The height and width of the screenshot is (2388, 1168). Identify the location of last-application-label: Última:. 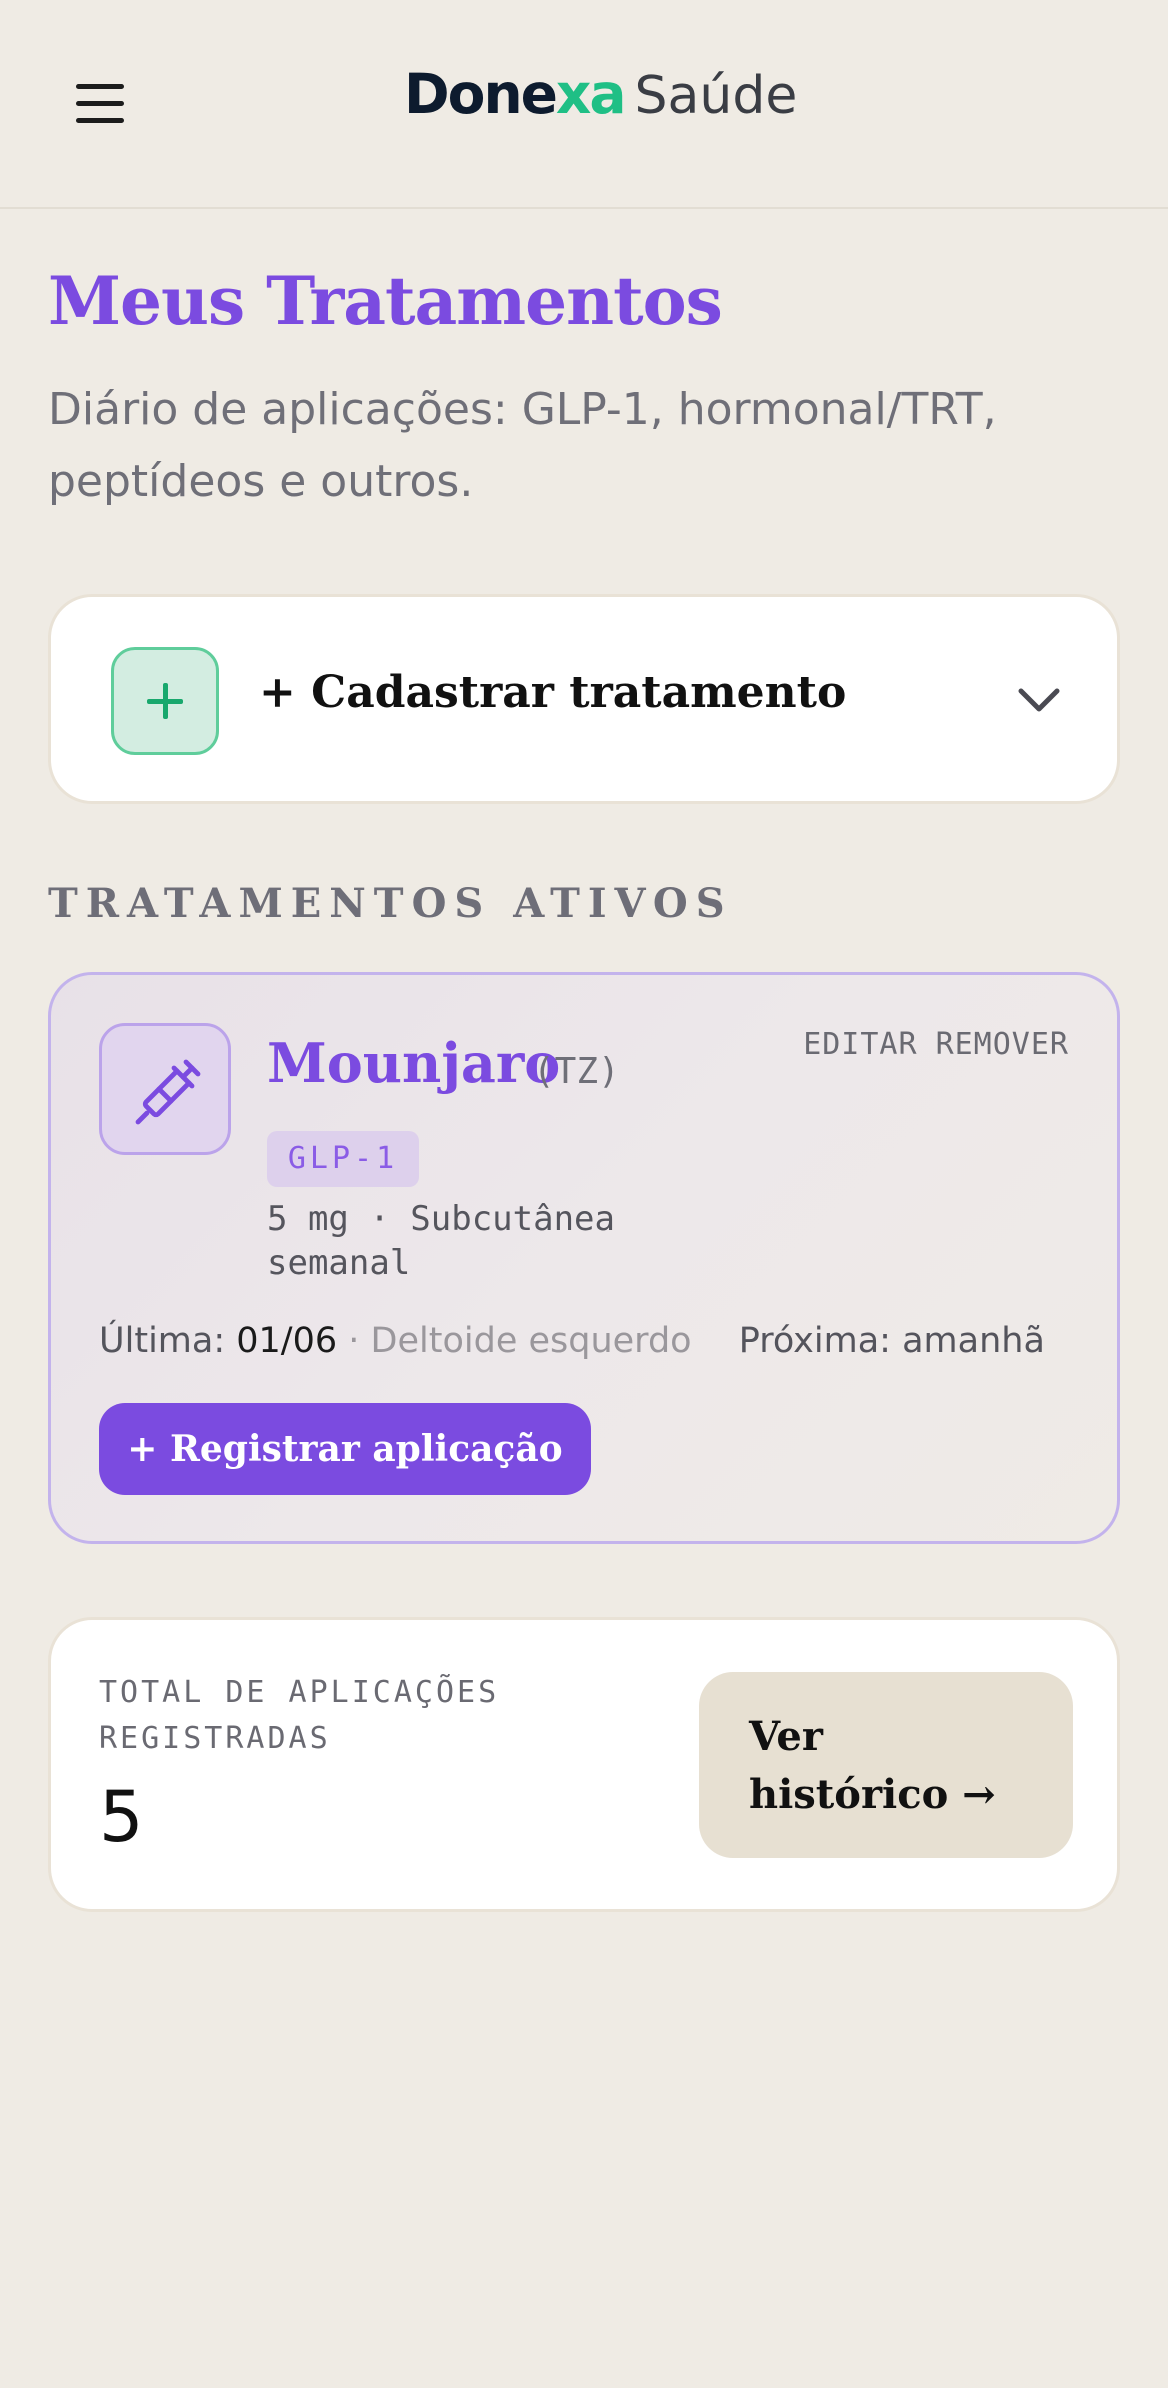
(162, 1341).